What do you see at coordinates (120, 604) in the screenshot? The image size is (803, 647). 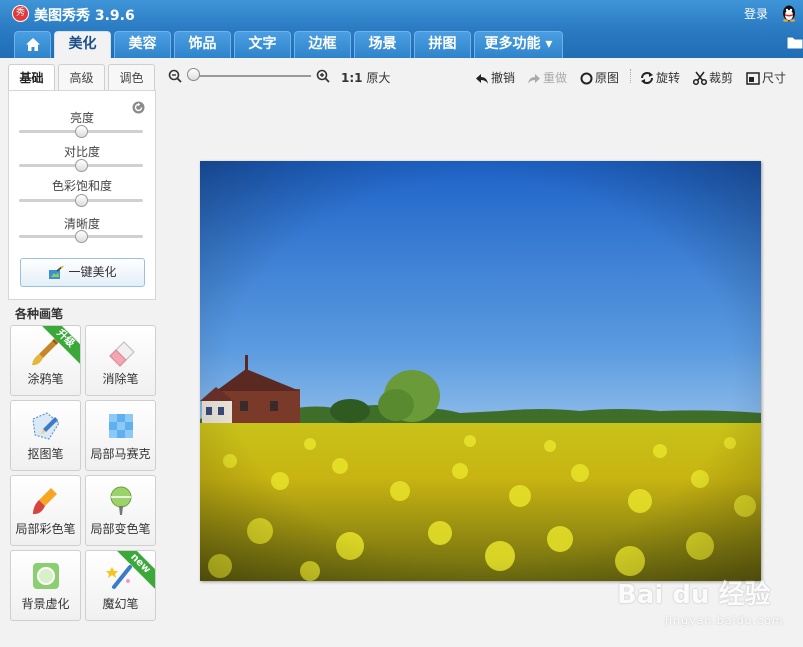 I see `tool-label: 魔幻笔` at bounding box center [120, 604].